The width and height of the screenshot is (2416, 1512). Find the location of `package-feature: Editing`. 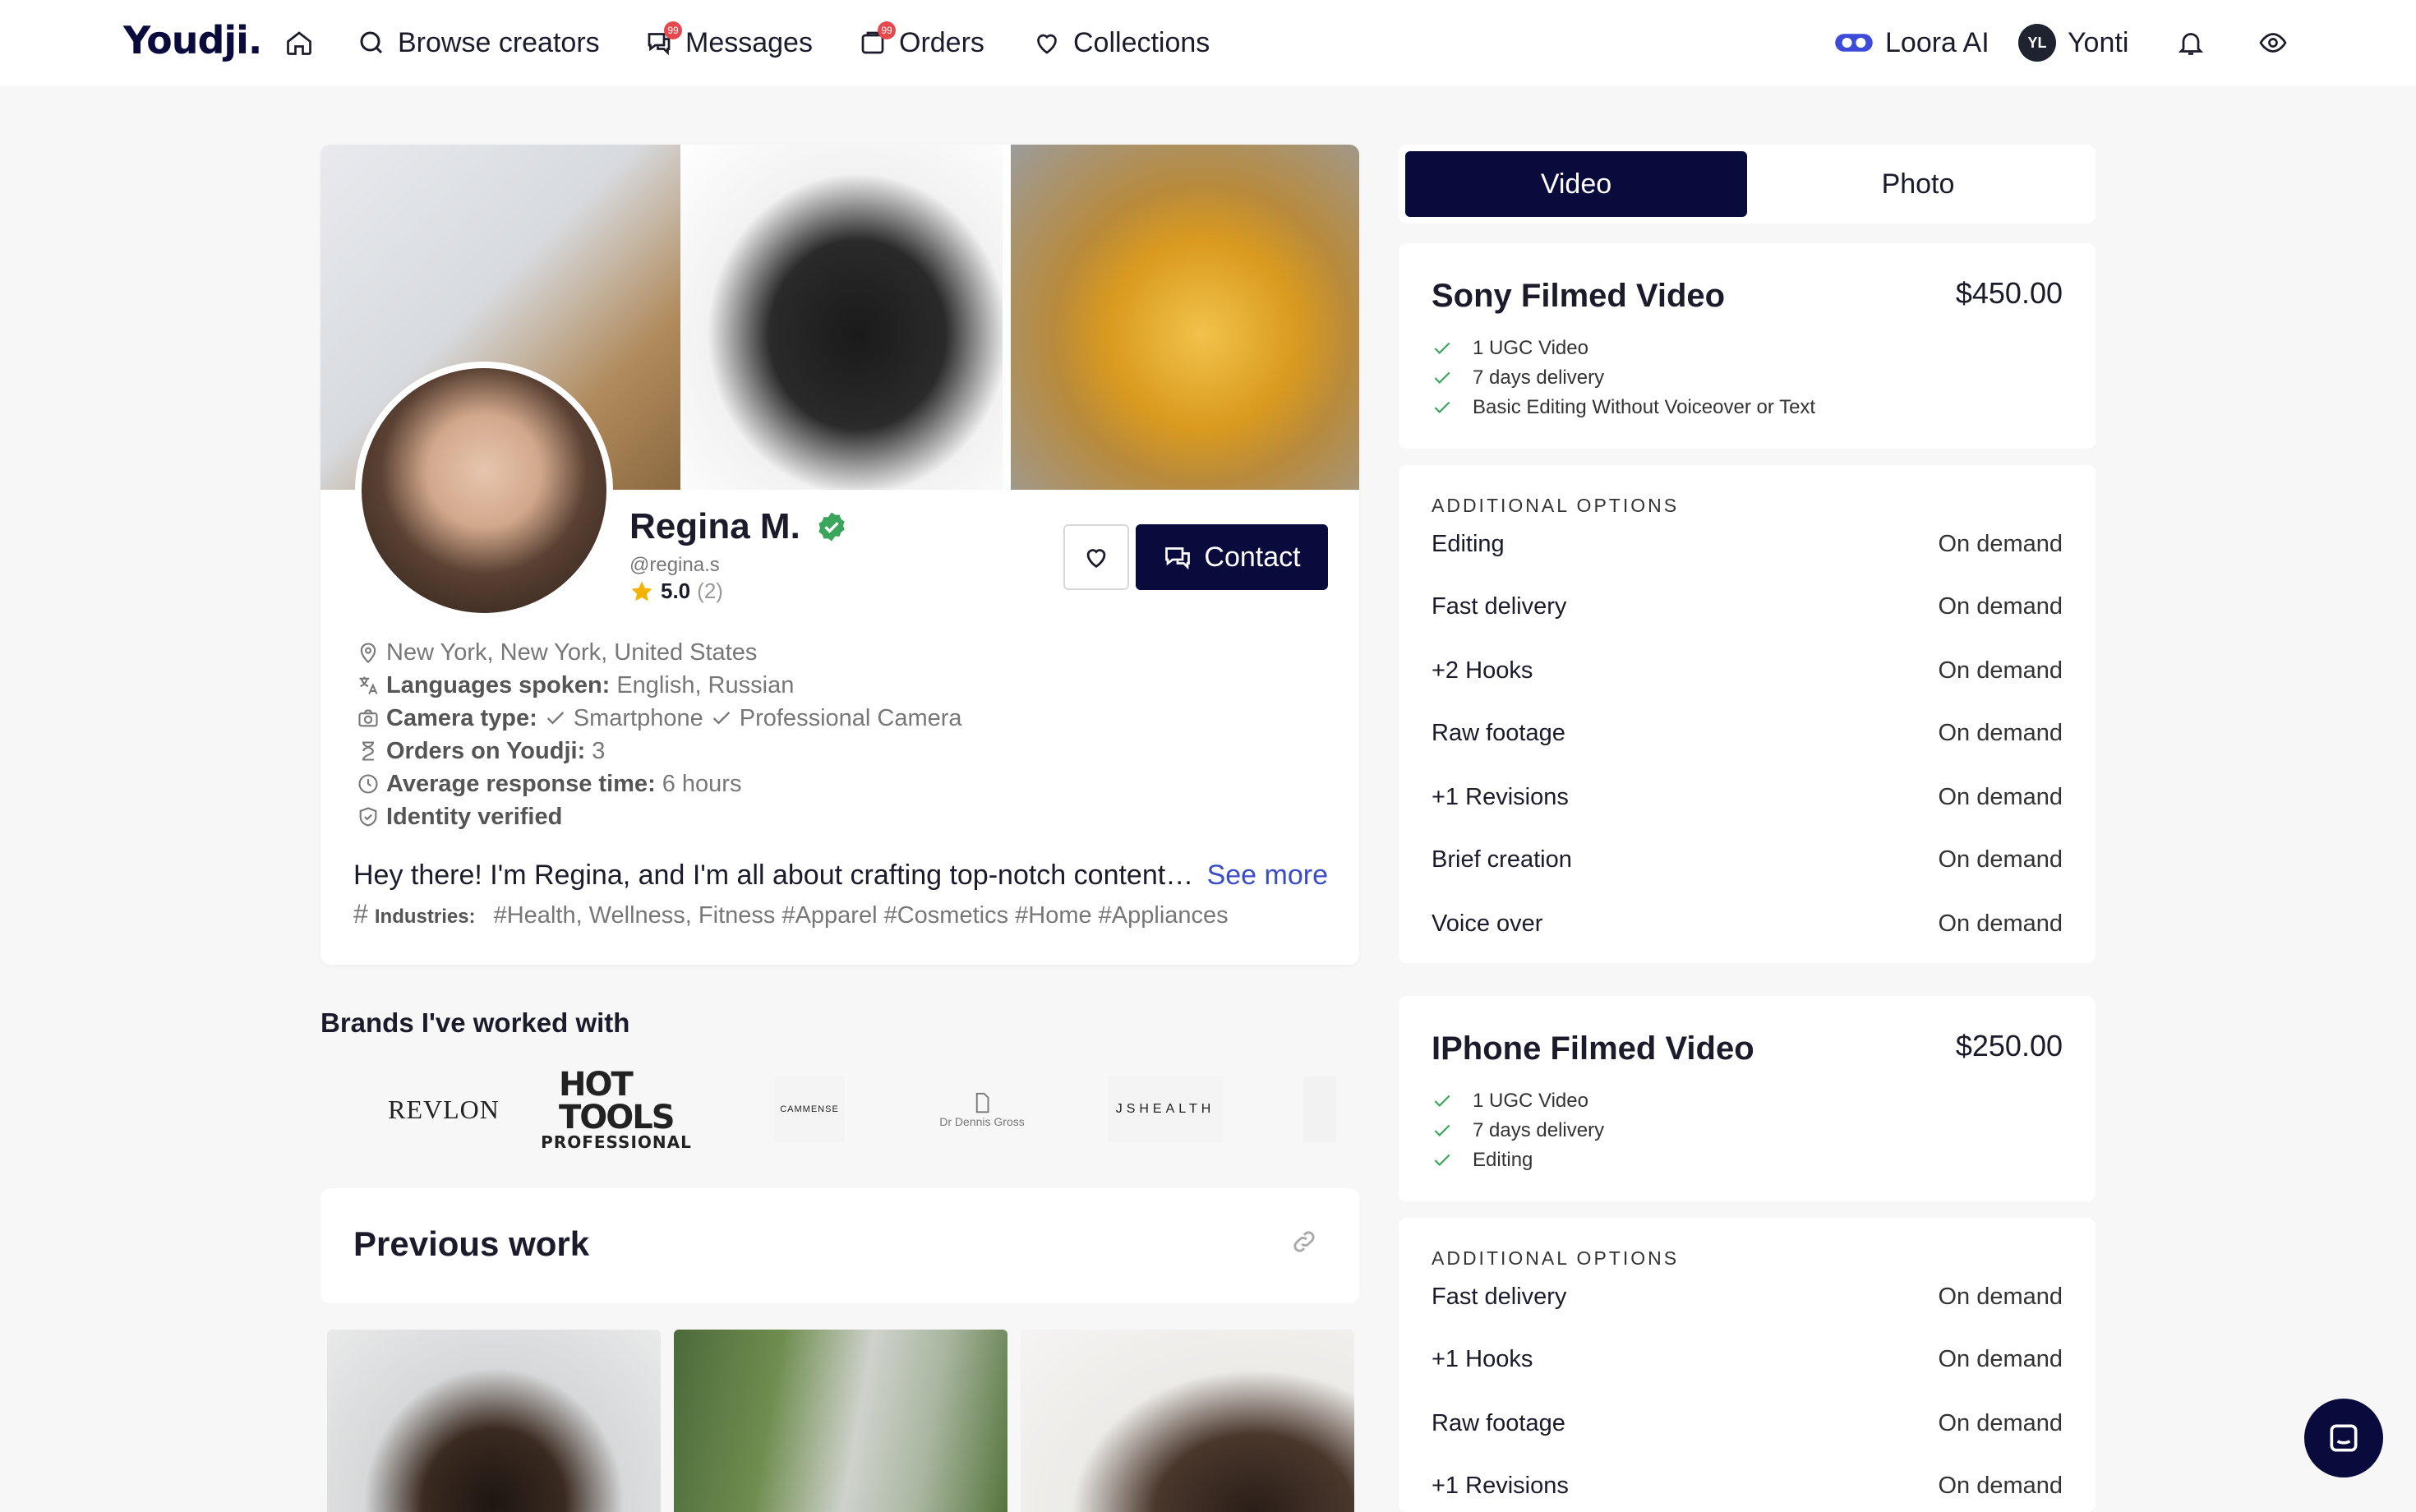

package-feature: Editing is located at coordinates (1518, 1160).